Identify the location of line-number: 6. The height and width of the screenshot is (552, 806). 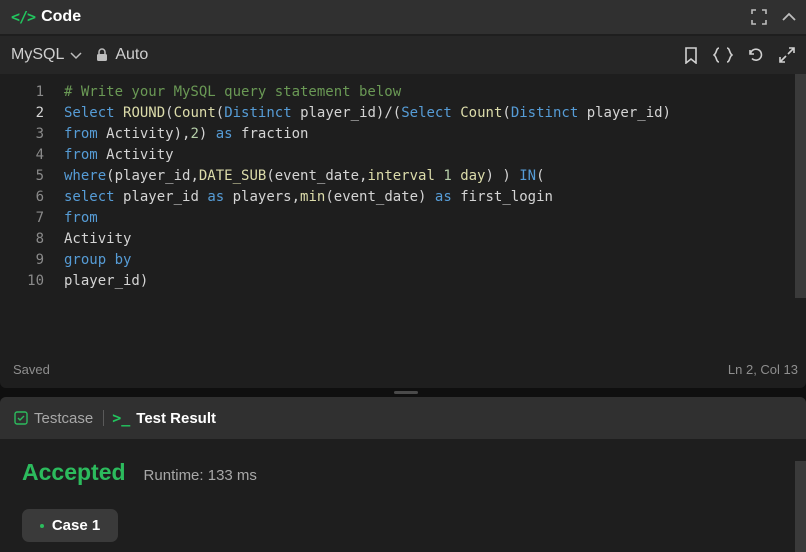
(39, 197).